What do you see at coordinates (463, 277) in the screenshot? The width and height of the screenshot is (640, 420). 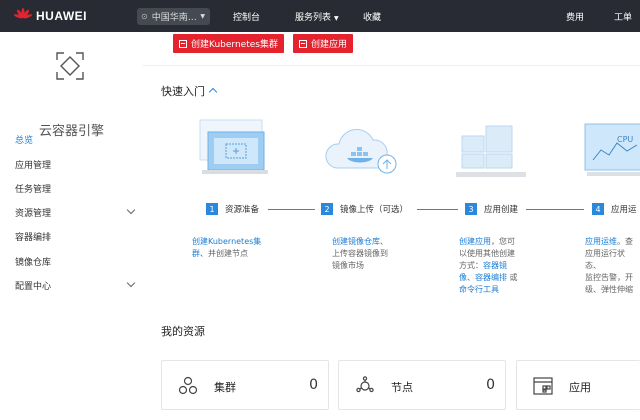 I see `container-image-link-2: 像` at bounding box center [463, 277].